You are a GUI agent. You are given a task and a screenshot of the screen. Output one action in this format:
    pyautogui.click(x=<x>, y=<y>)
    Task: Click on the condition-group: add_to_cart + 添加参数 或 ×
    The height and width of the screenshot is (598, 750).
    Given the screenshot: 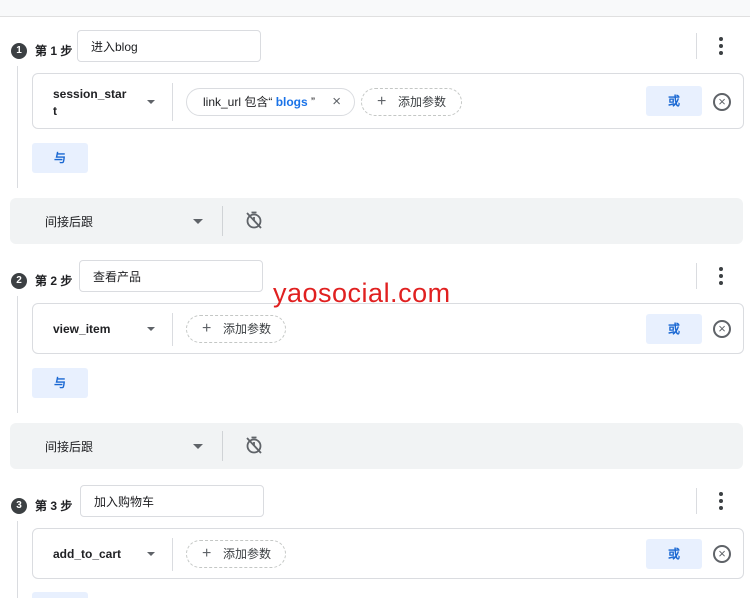 What is the action you would take?
    pyautogui.click(x=388, y=553)
    